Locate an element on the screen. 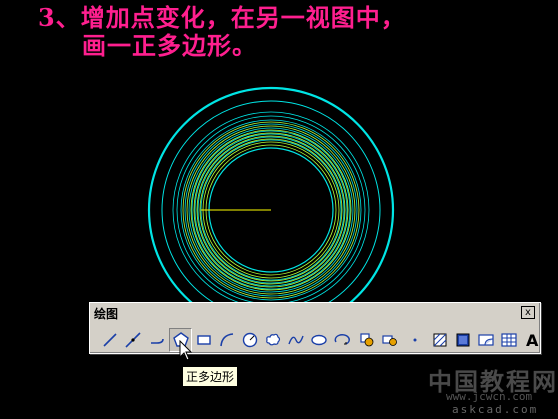 The height and width of the screenshot is (419, 558). tooltip: 正多边形 is located at coordinates (210, 376).